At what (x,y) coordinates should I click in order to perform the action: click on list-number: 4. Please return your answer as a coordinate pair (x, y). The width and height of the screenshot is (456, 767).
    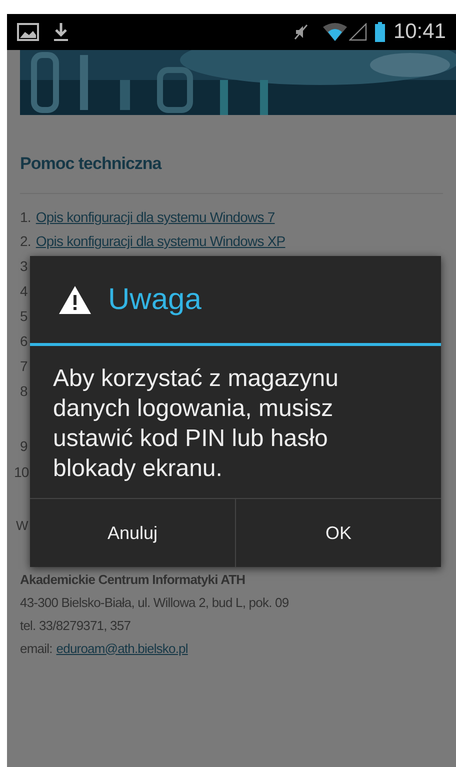
    Looking at the image, I should click on (24, 291).